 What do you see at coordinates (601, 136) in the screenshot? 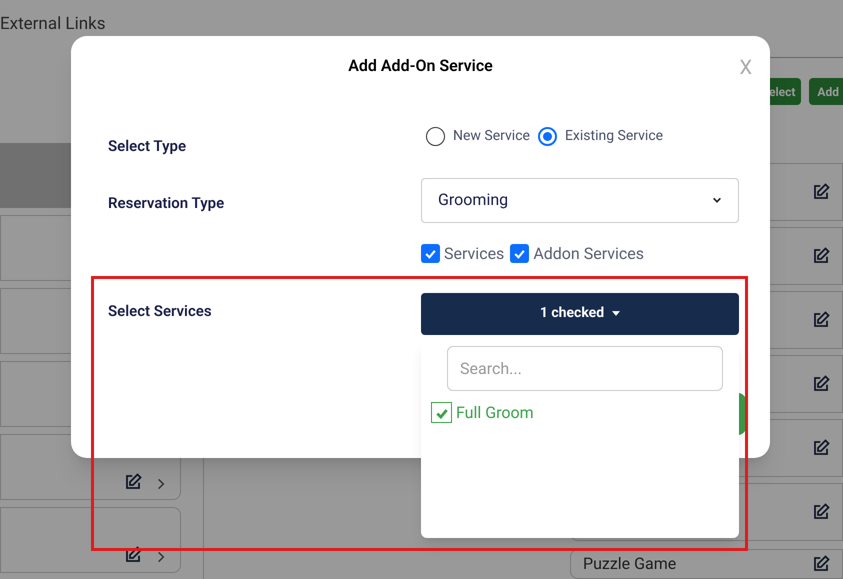
I see `radio-option: Existing Service` at bounding box center [601, 136].